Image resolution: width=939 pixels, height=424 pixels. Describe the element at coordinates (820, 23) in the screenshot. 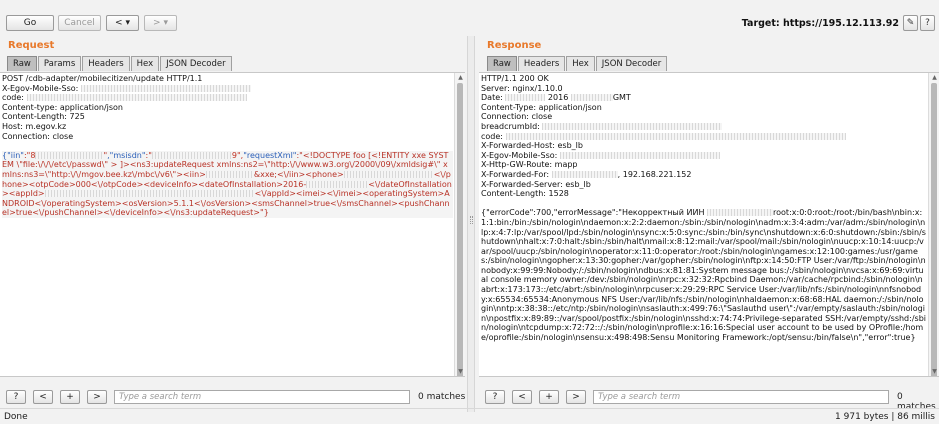

I see `target-label: Target: https://195.12.113.92` at that location.